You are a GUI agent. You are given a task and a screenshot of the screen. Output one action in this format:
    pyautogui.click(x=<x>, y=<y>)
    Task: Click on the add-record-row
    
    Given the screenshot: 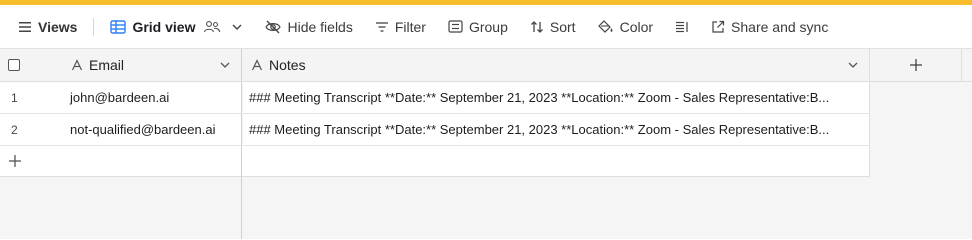 What is the action you would take?
    pyautogui.click(x=435, y=161)
    